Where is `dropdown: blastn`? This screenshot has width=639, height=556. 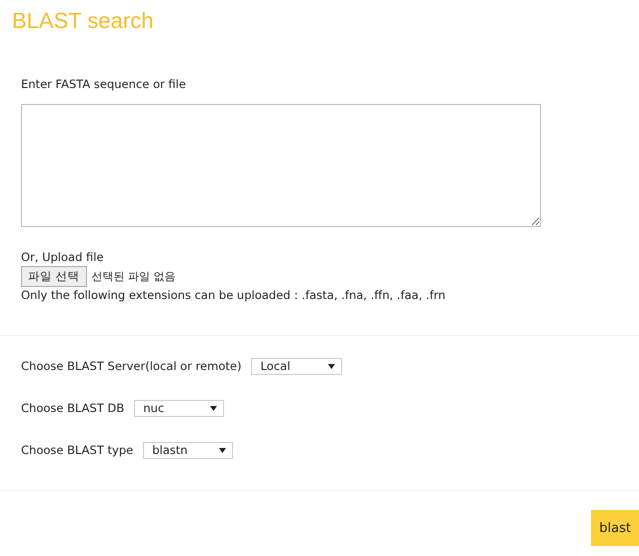 dropdown: blastn is located at coordinates (188, 450).